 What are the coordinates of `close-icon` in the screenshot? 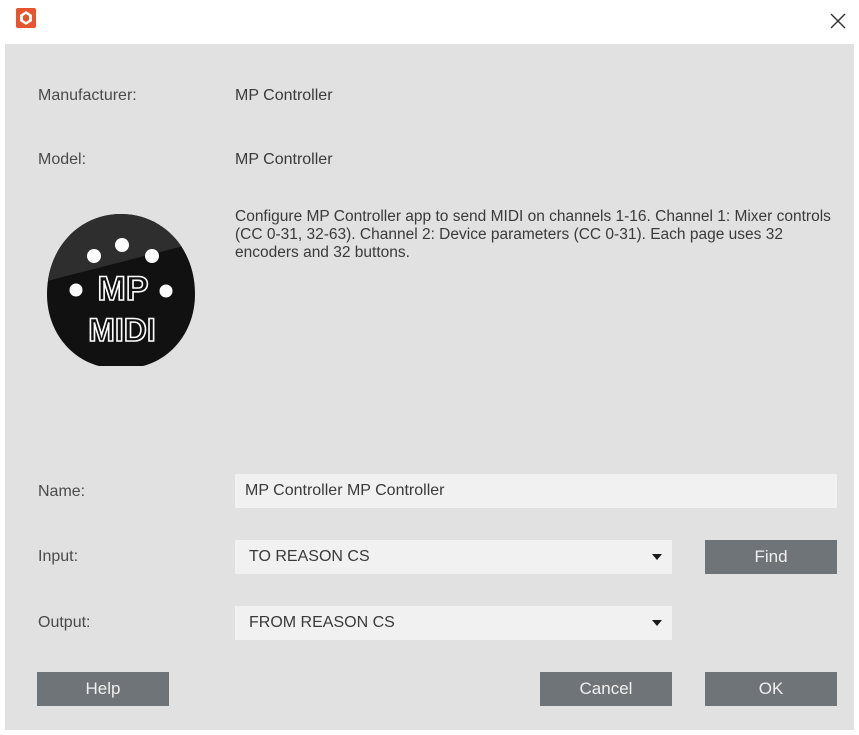 It's located at (838, 21).